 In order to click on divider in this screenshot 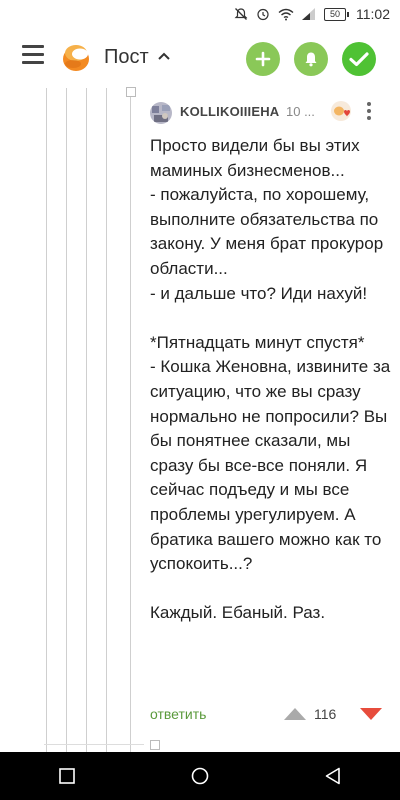, I will do `click(94, 744)`.